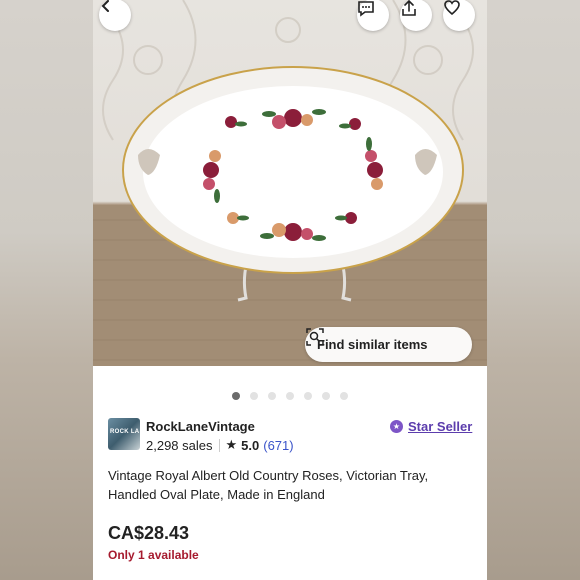  I want to click on carousel-dots, so click(290, 396).